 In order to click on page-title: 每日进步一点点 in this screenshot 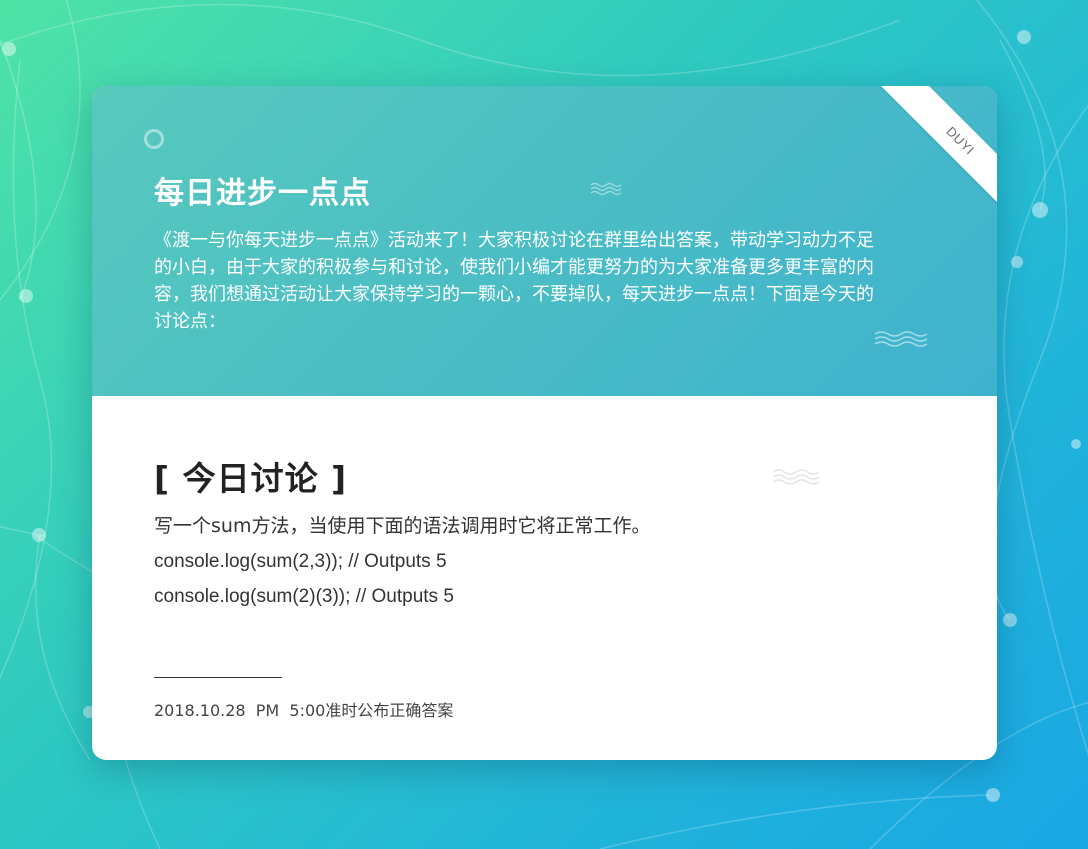, I will do `click(262, 193)`.